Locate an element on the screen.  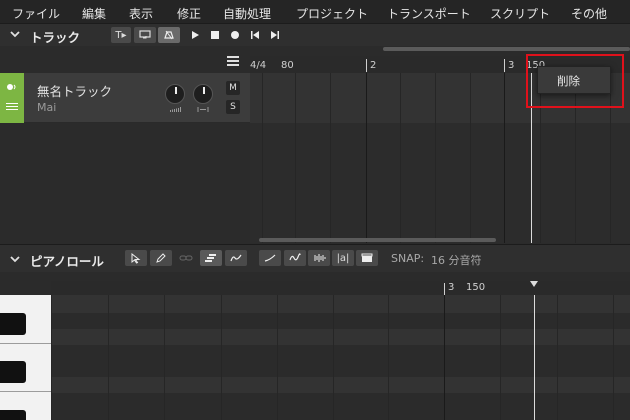
forward-button is located at coordinates (275, 35).